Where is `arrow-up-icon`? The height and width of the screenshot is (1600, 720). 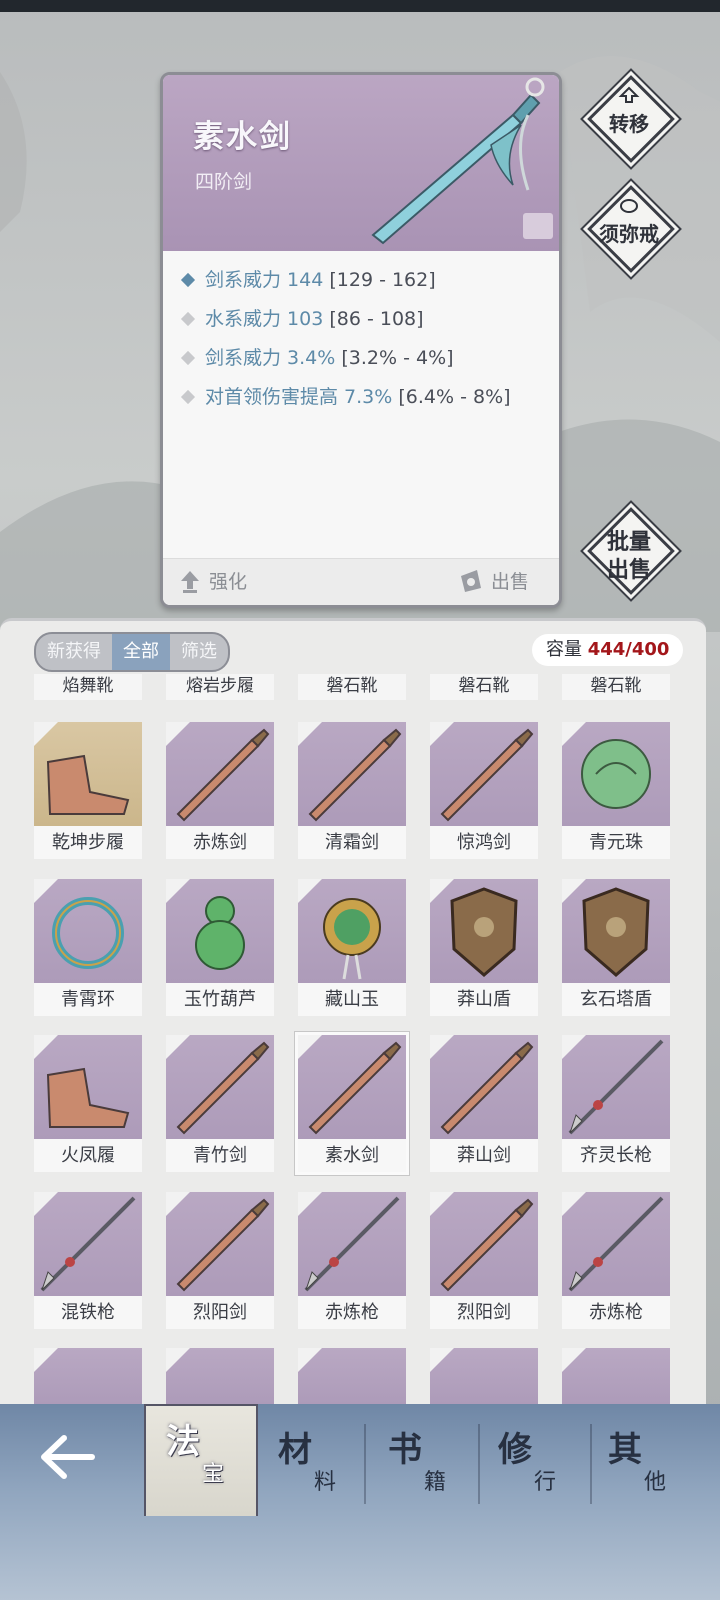
arrow-up-icon is located at coordinates (190, 581).